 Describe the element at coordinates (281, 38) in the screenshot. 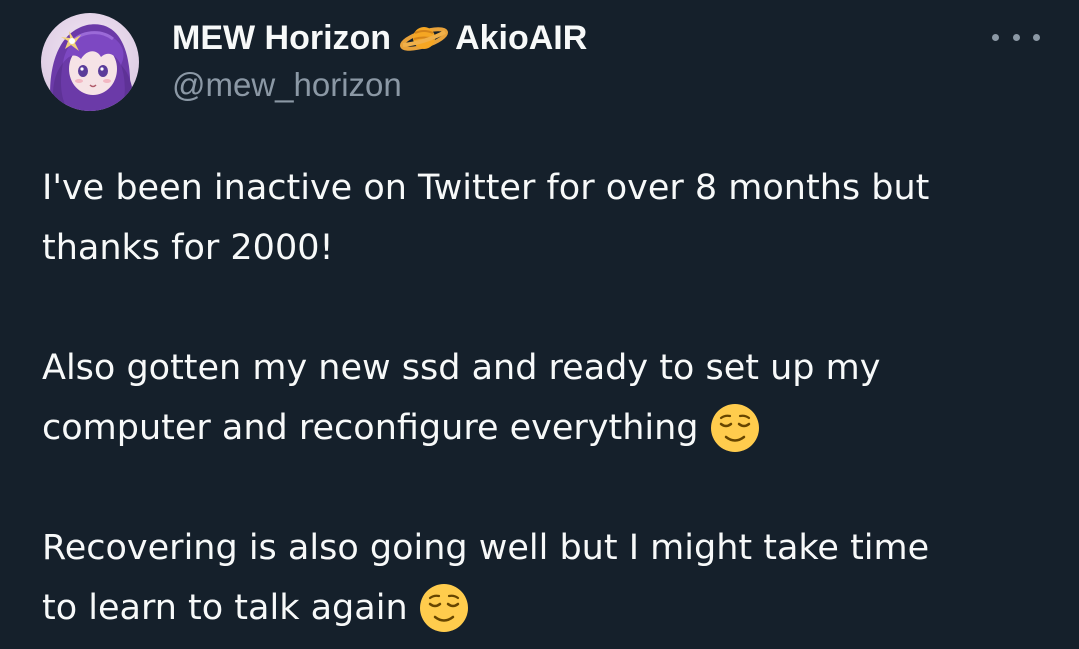

I see `author-display-name: MEW Horizon` at that location.